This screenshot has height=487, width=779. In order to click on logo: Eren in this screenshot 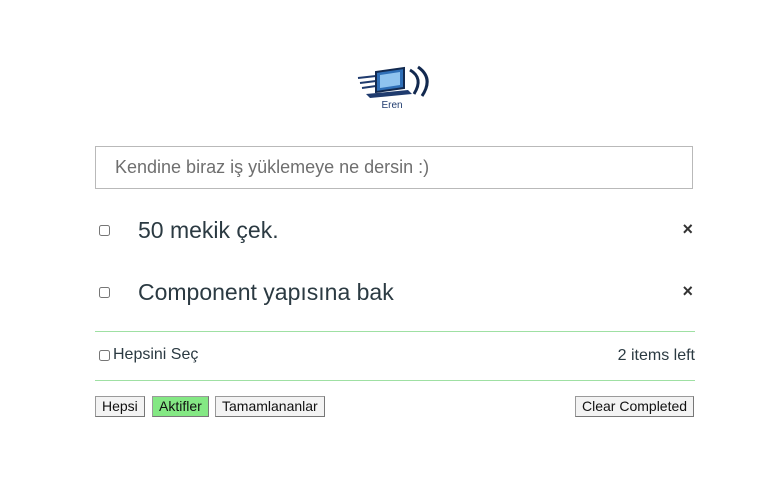, I will do `click(396, 88)`.